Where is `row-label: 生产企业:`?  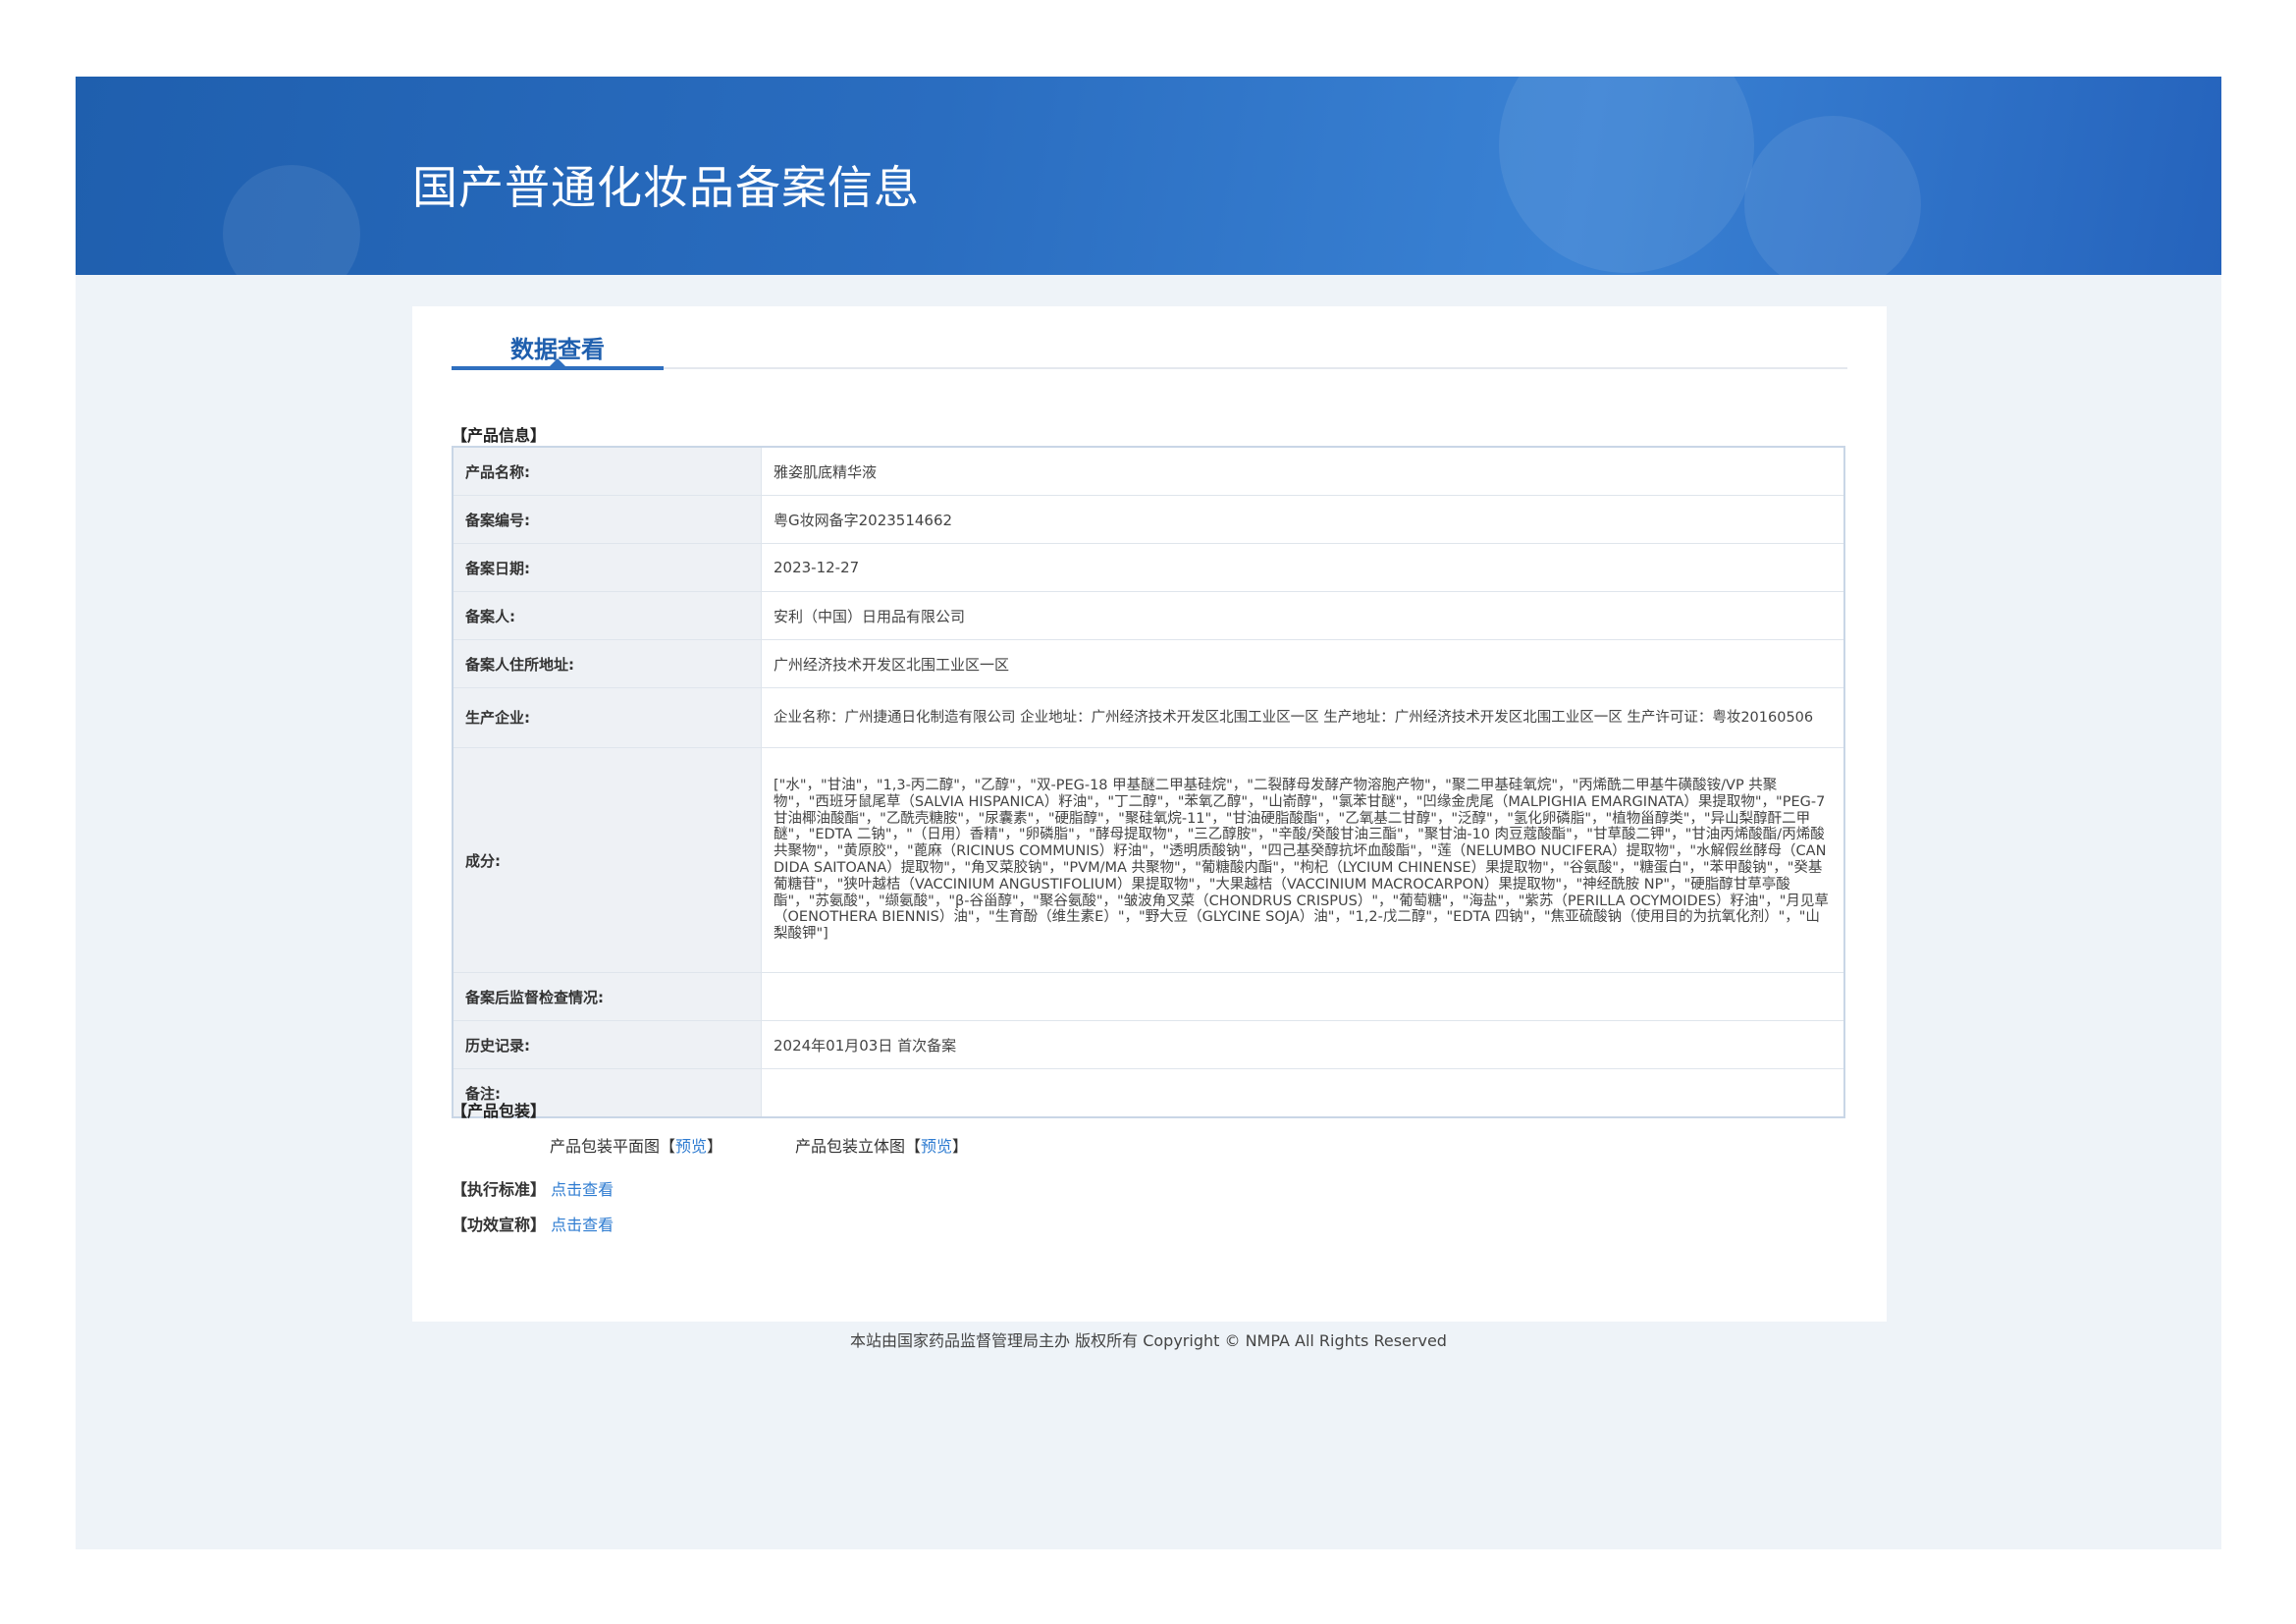 row-label: 生产企业: is located at coordinates (607, 717).